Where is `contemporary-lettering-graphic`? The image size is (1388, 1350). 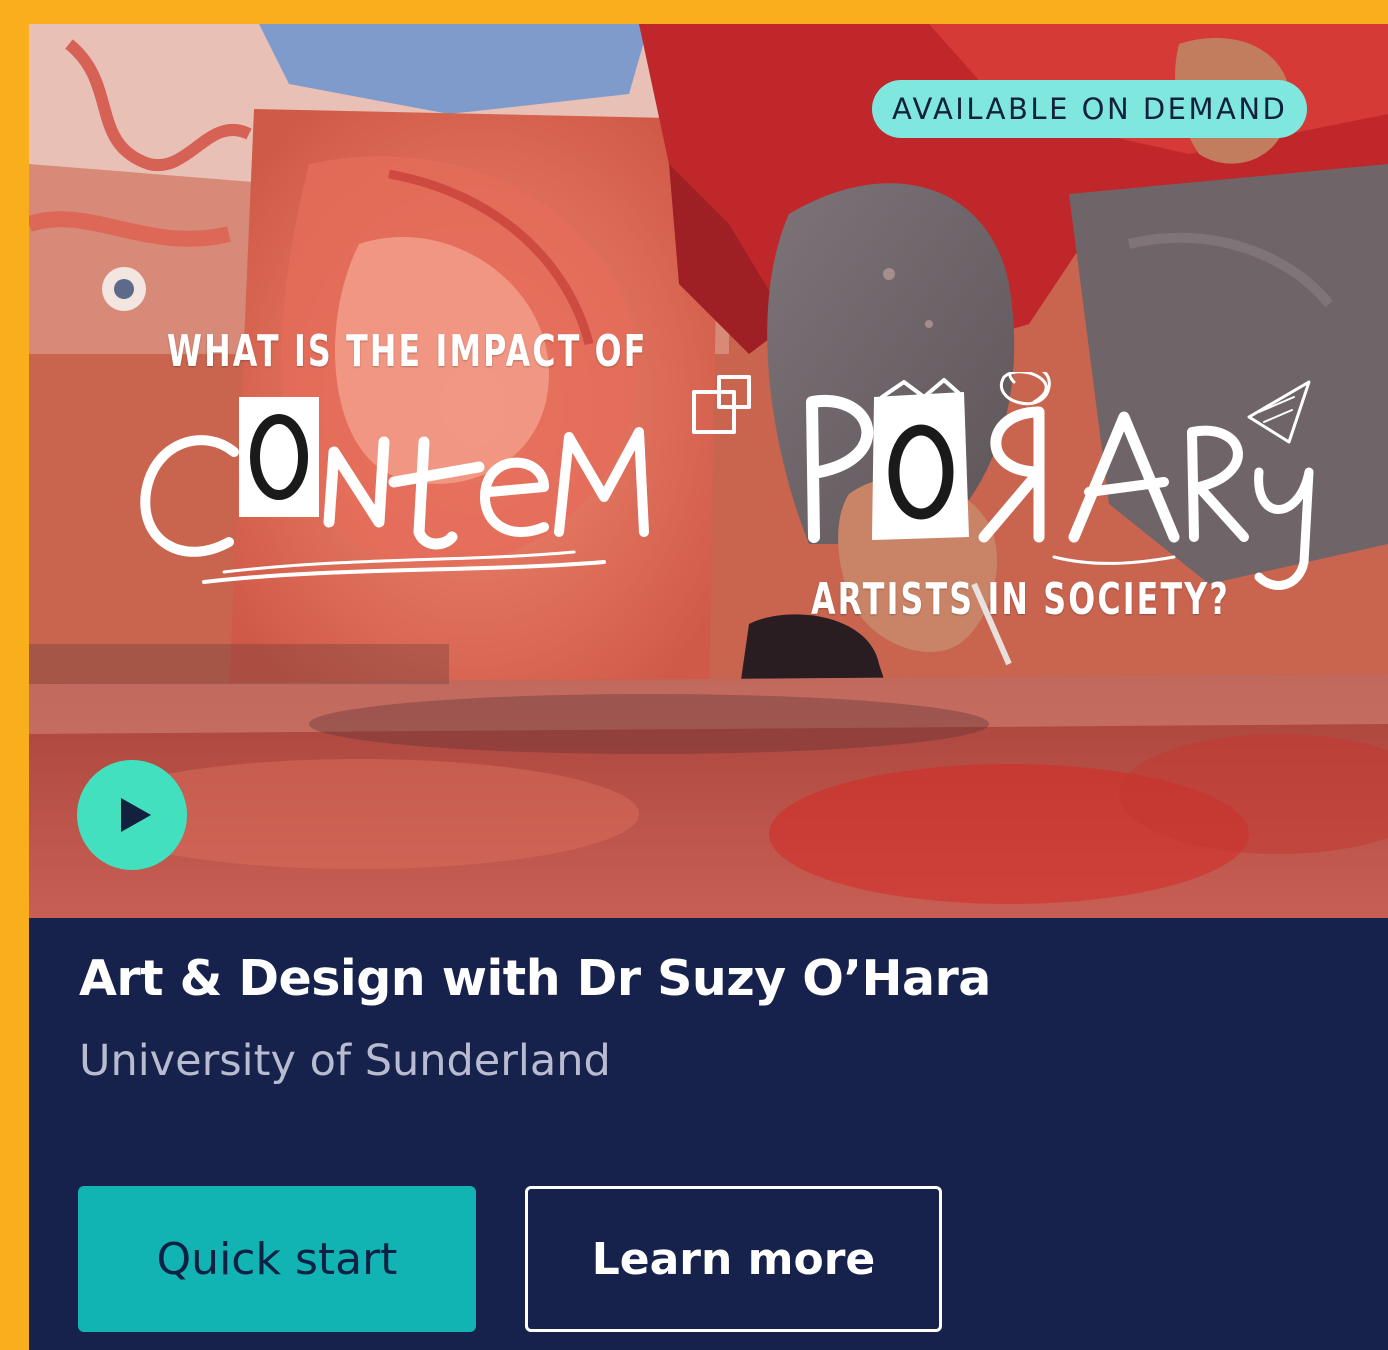 contemporary-lettering-graphic is located at coordinates (727, 477).